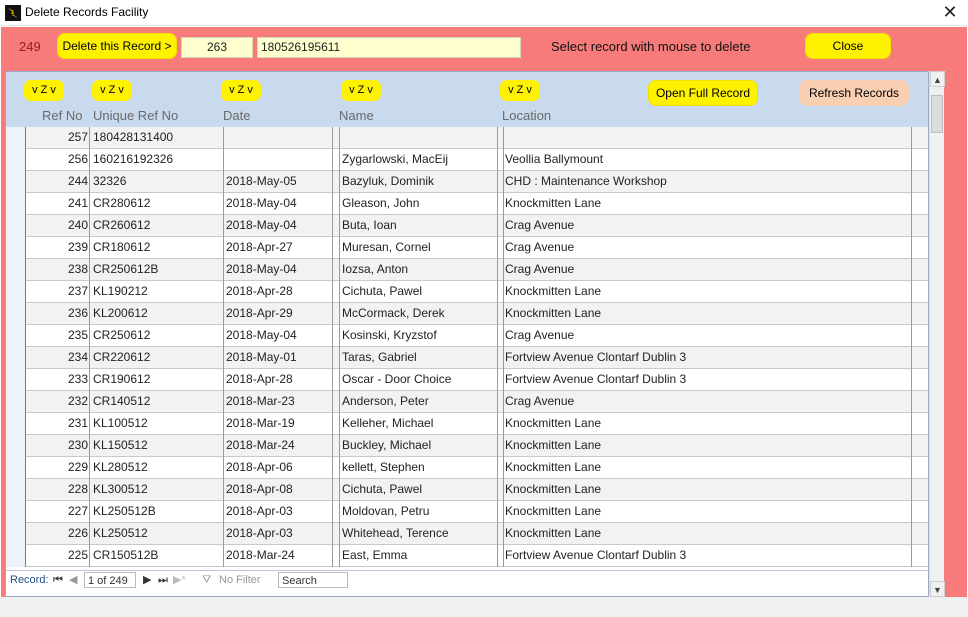  Describe the element at coordinates (278, 402) in the screenshot. I see `cell-date: 2018-Mar-23` at that location.